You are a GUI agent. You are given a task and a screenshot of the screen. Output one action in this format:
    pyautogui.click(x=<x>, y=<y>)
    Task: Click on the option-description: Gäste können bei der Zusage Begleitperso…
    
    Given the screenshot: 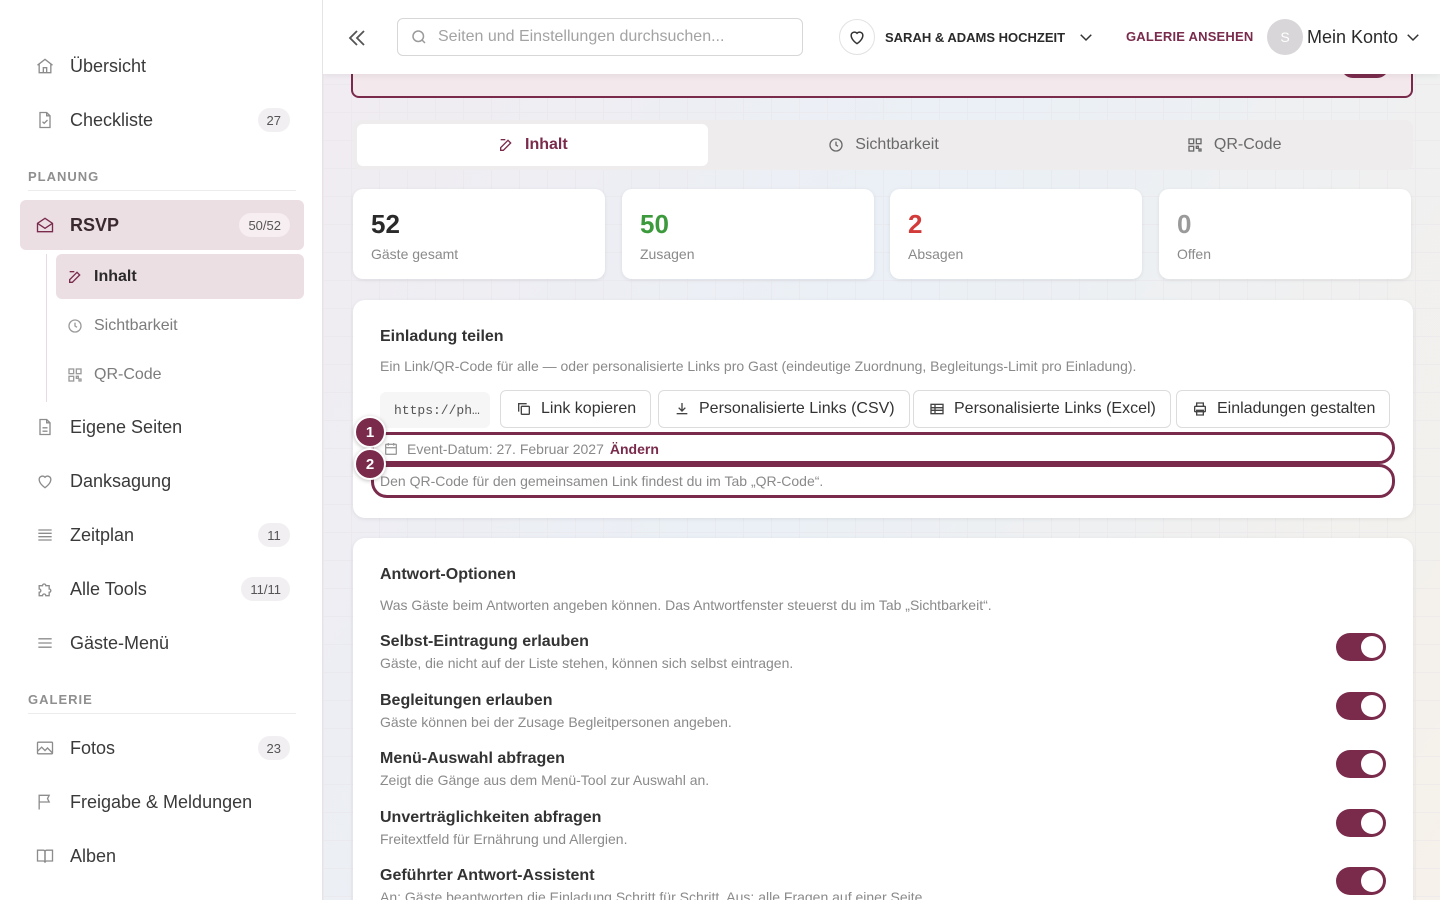 What is the action you would take?
    pyautogui.click(x=556, y=722)
    